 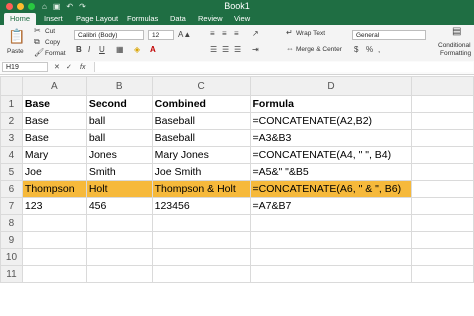 I want to click on row-header: 9, so click(x=11, y=240).